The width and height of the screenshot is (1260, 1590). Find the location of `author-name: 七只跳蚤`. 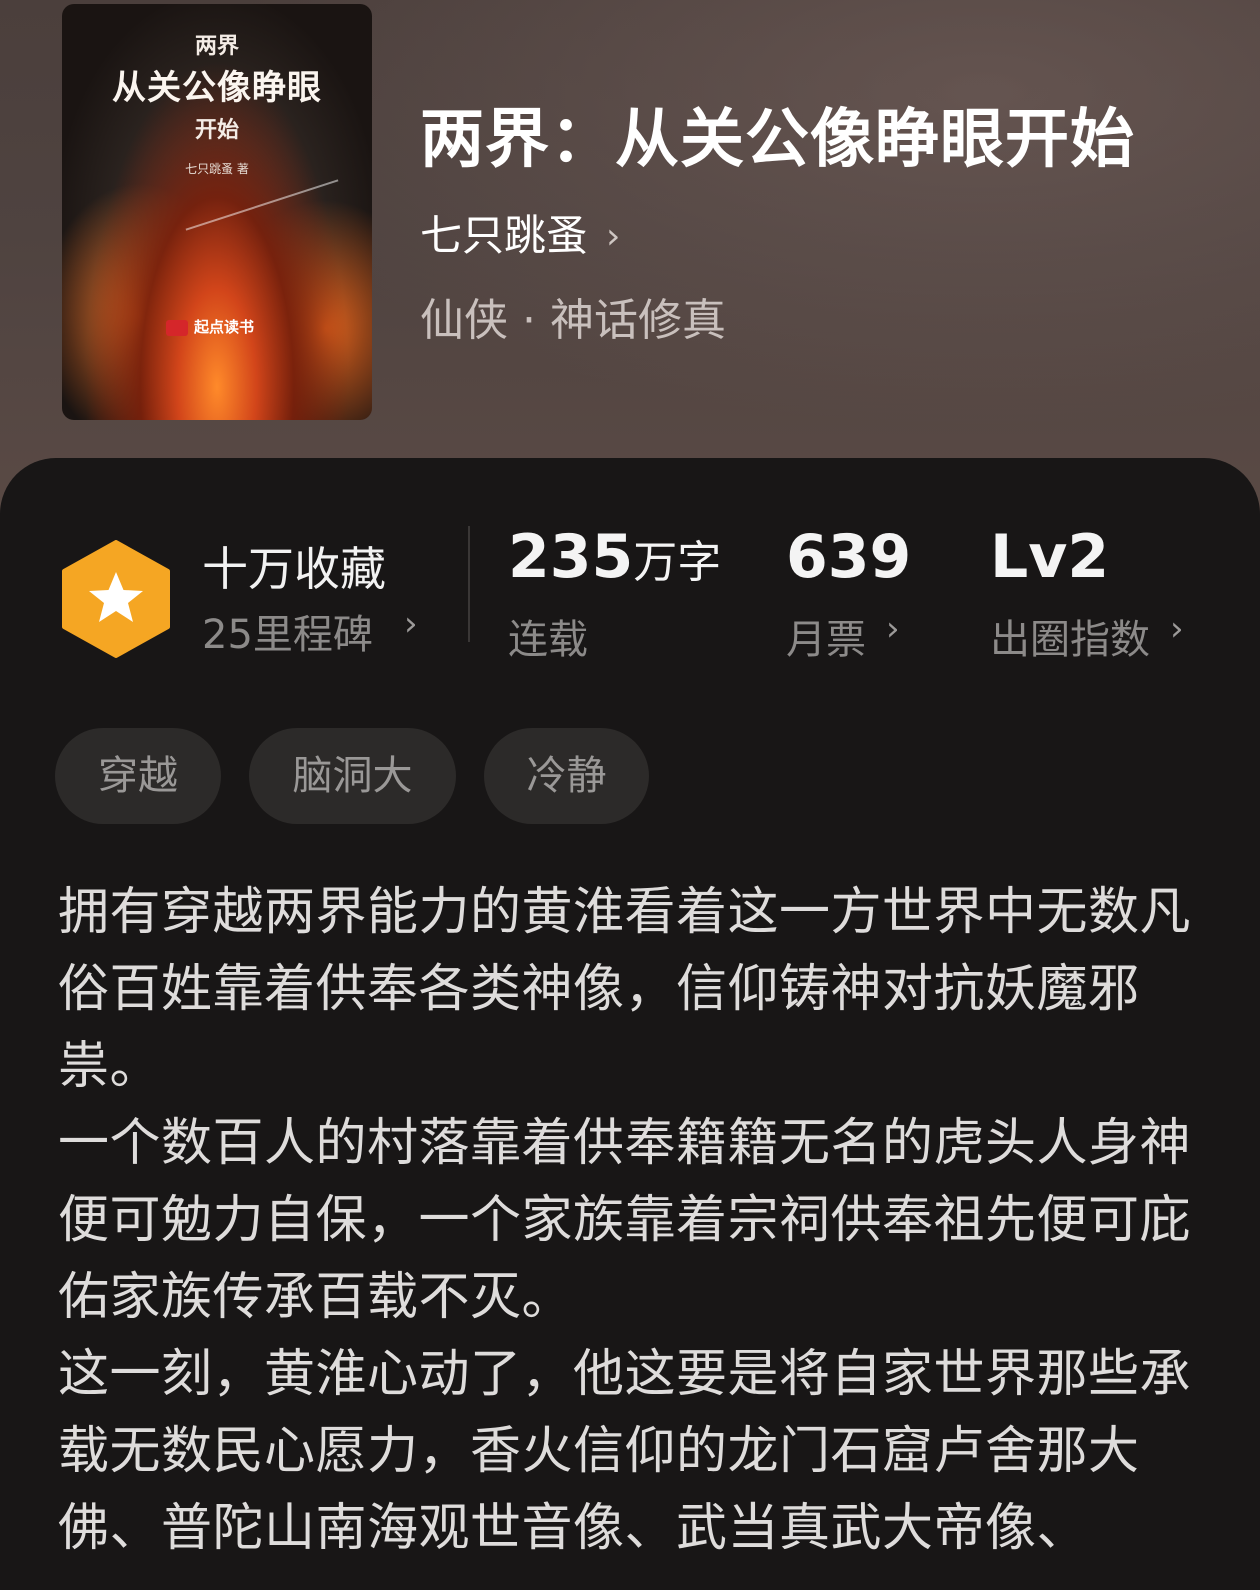

author-name: 七只跳蚤 is located at coordinates (504, 235).